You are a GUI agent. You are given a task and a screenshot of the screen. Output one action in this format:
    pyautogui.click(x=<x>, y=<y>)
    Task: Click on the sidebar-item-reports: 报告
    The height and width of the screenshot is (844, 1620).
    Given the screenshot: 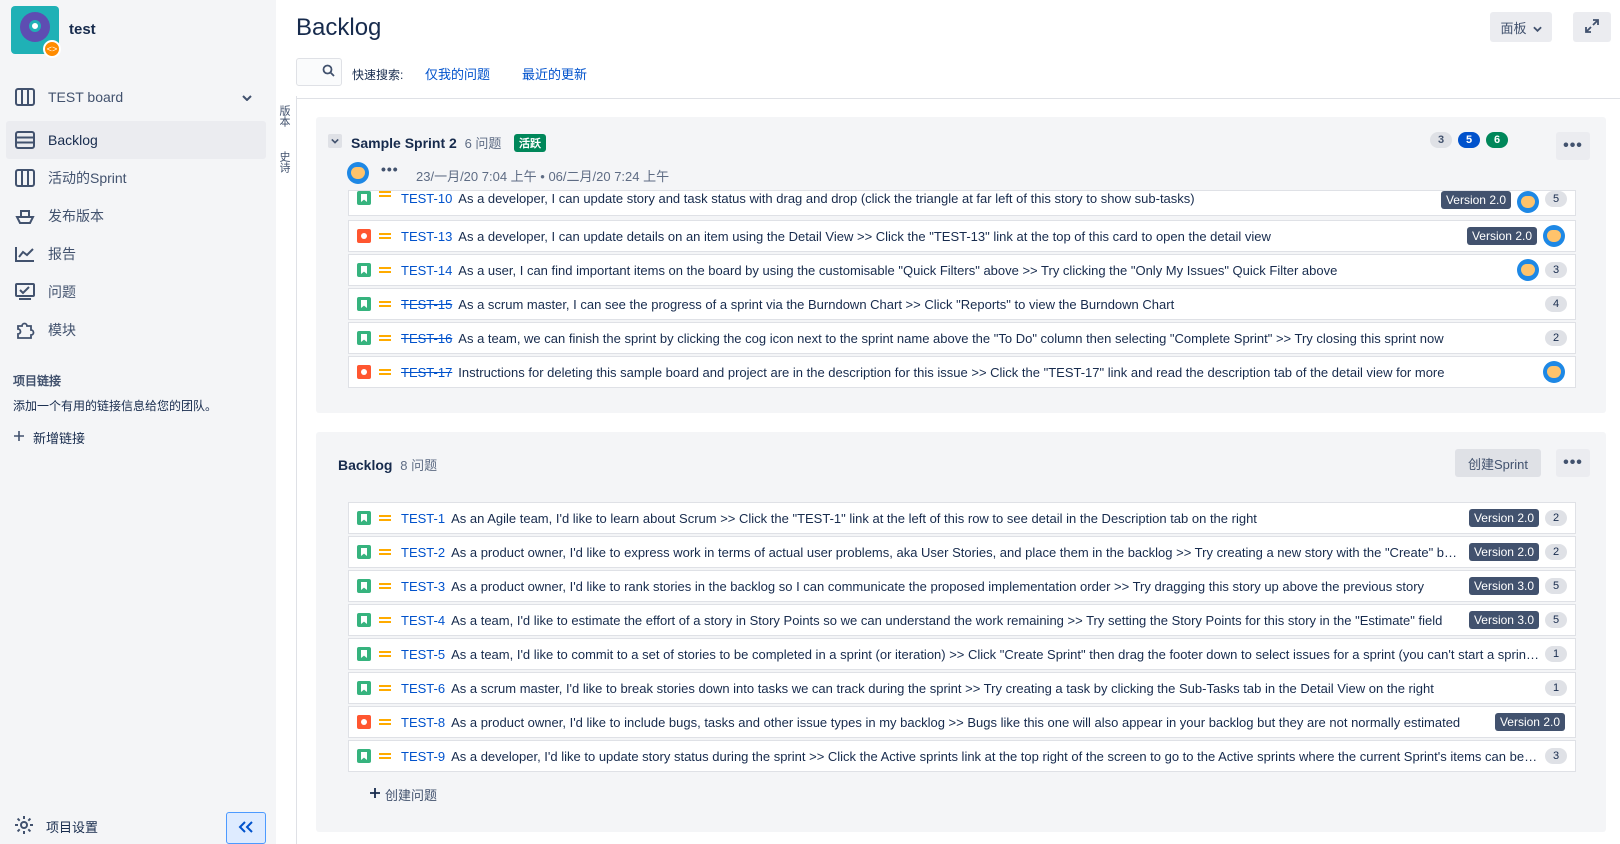 What is the action you would take?
    pyautogui.click(x=136, y=254)
    